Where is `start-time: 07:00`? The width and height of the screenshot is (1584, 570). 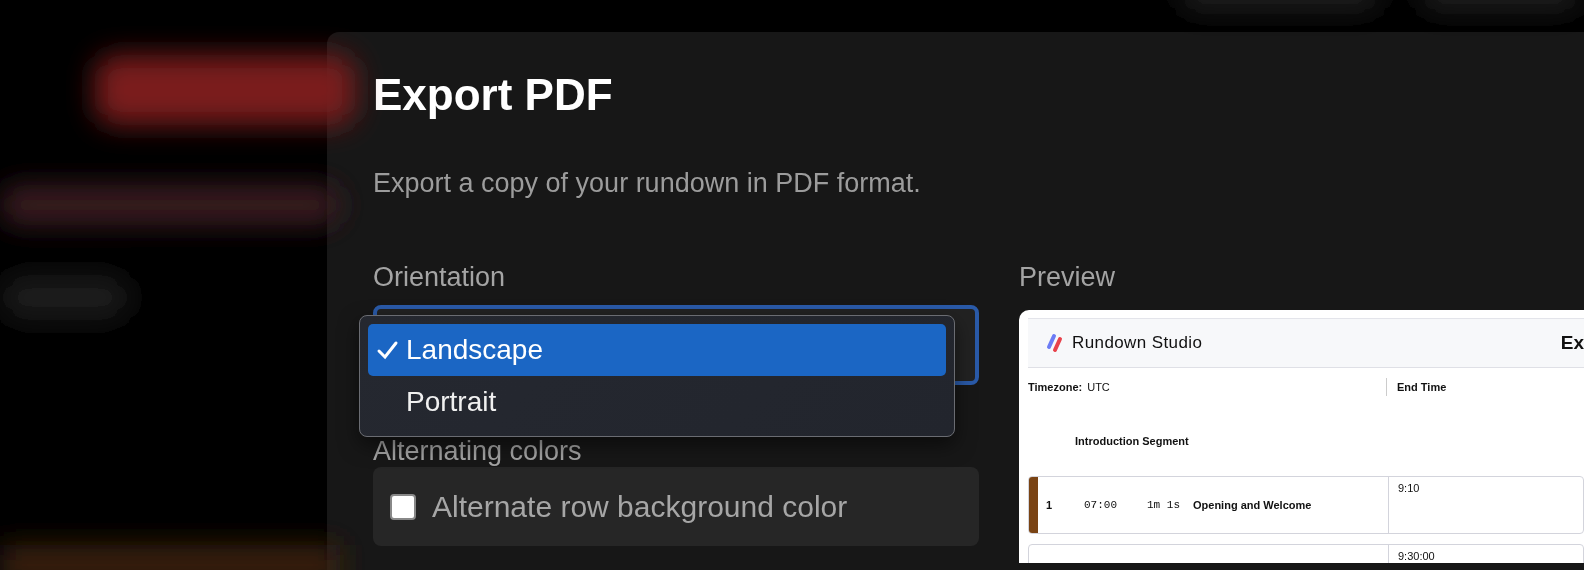
start-time: 07:00 is located at coordinates (1101, 505).